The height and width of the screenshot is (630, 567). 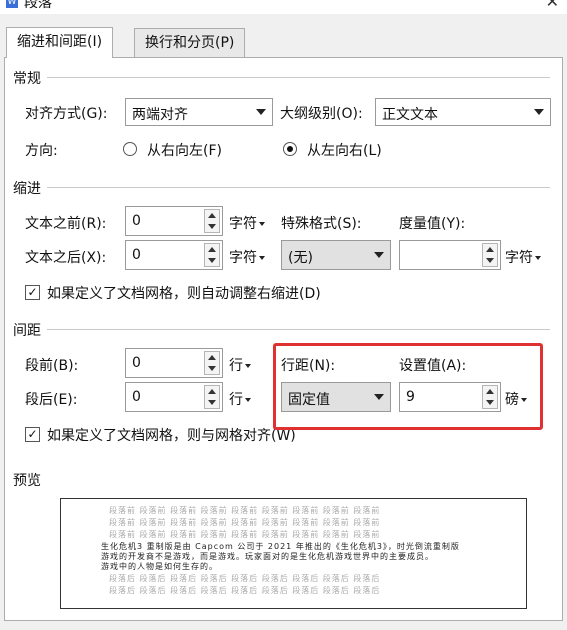 I want to click on section-title-preview: 预览, so click(x=27, y=481).